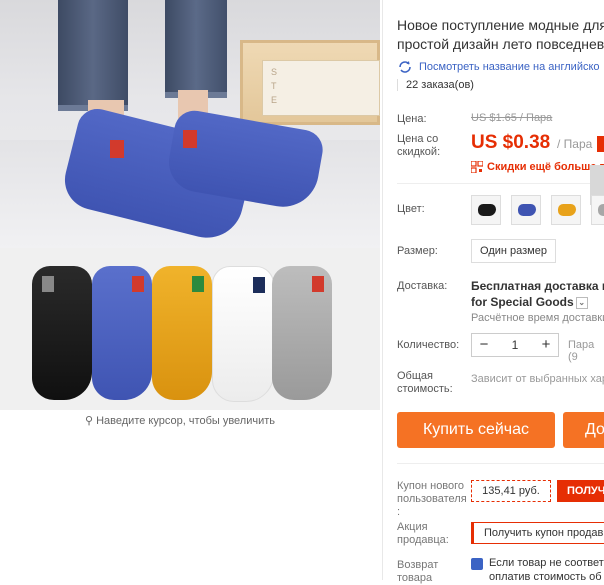  I want to click on color-label: Цвет:, so click(411, 209).